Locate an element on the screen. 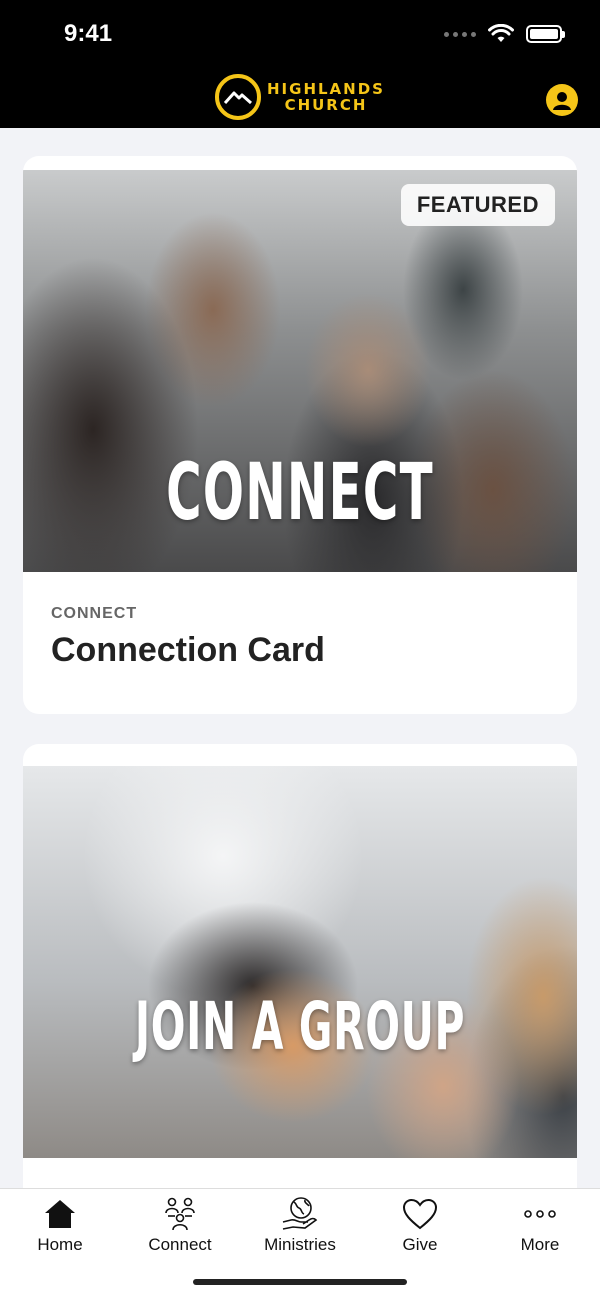  image-title: CONNECT is located at coordinates (300, 493).